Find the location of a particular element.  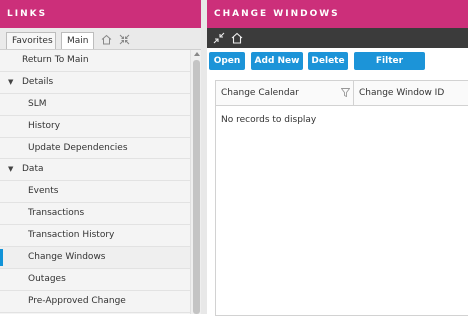

open-button: Open is located at coordinates (227, 61).